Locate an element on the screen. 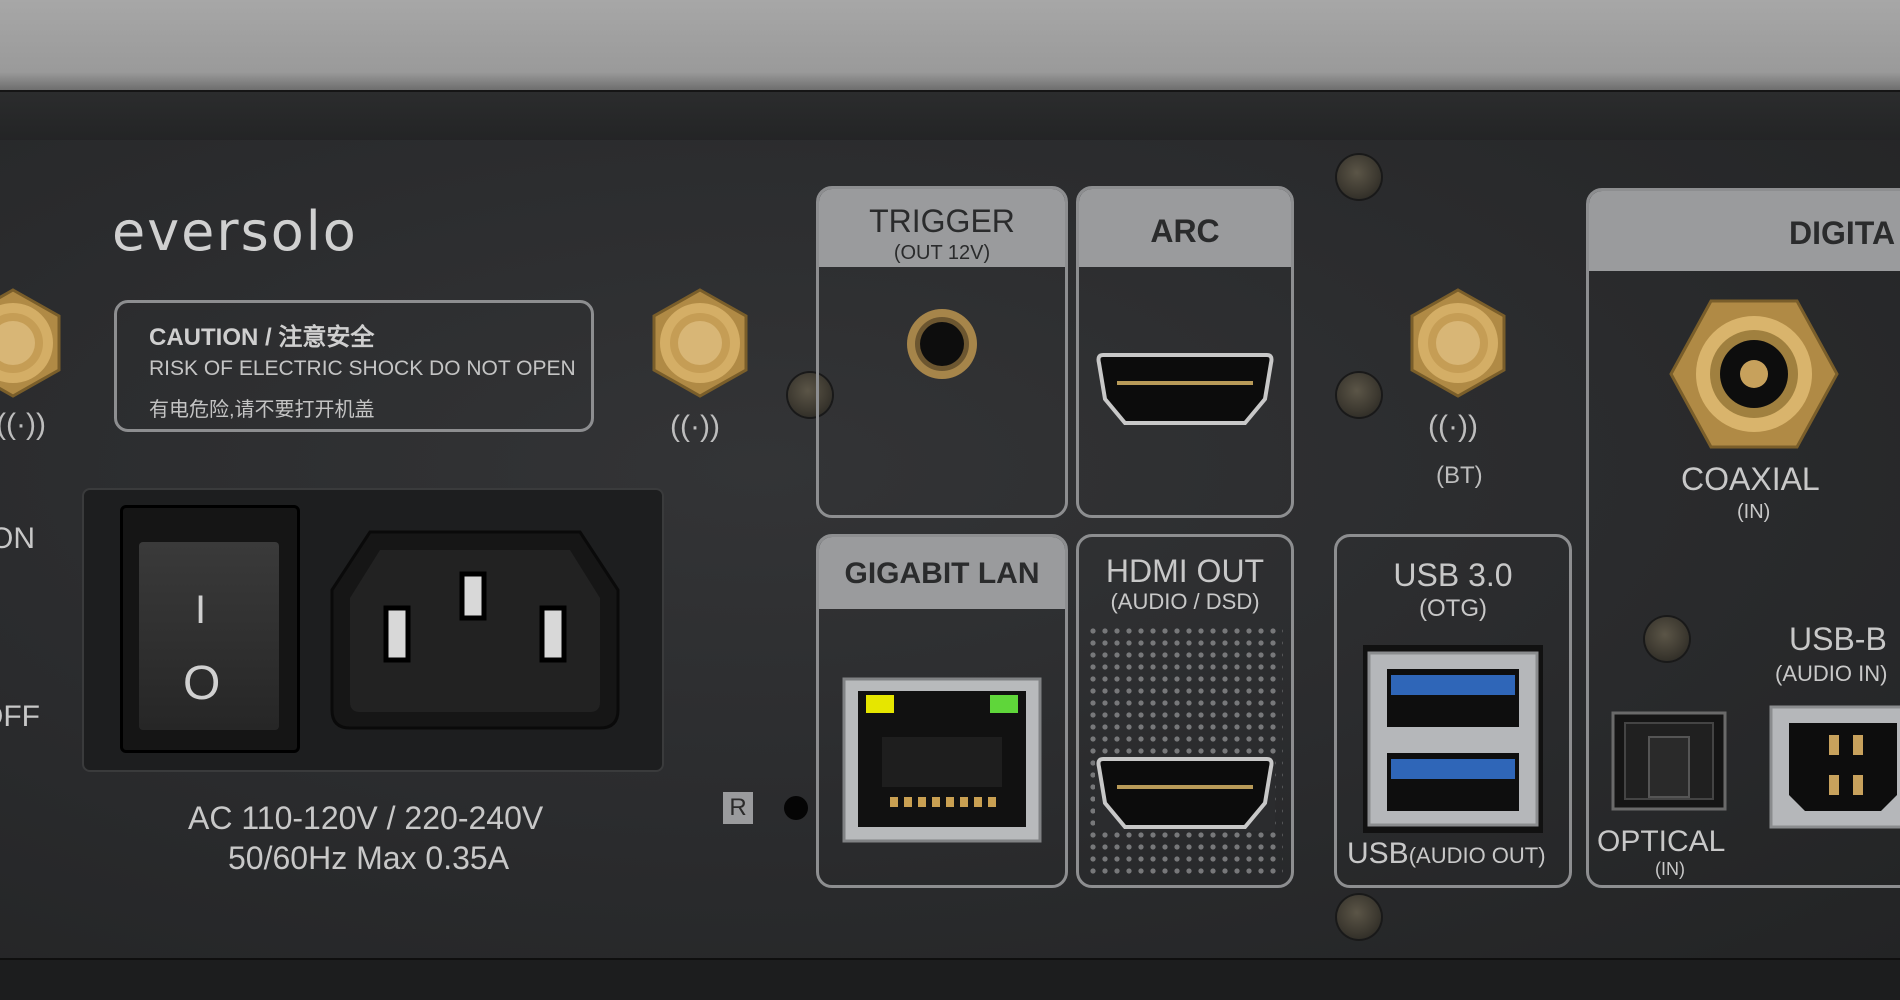  digital-title: DIGITA is located at coordinates (1842, 233).